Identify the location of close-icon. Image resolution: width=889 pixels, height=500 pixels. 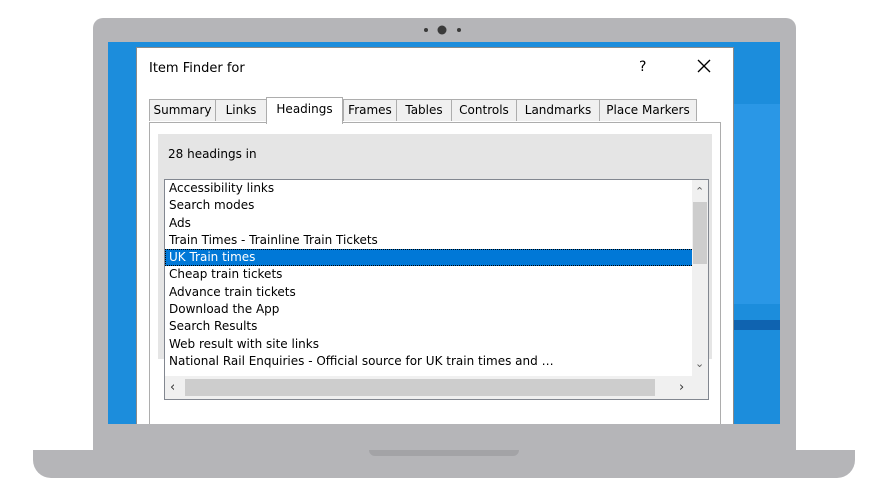
(704, 66).